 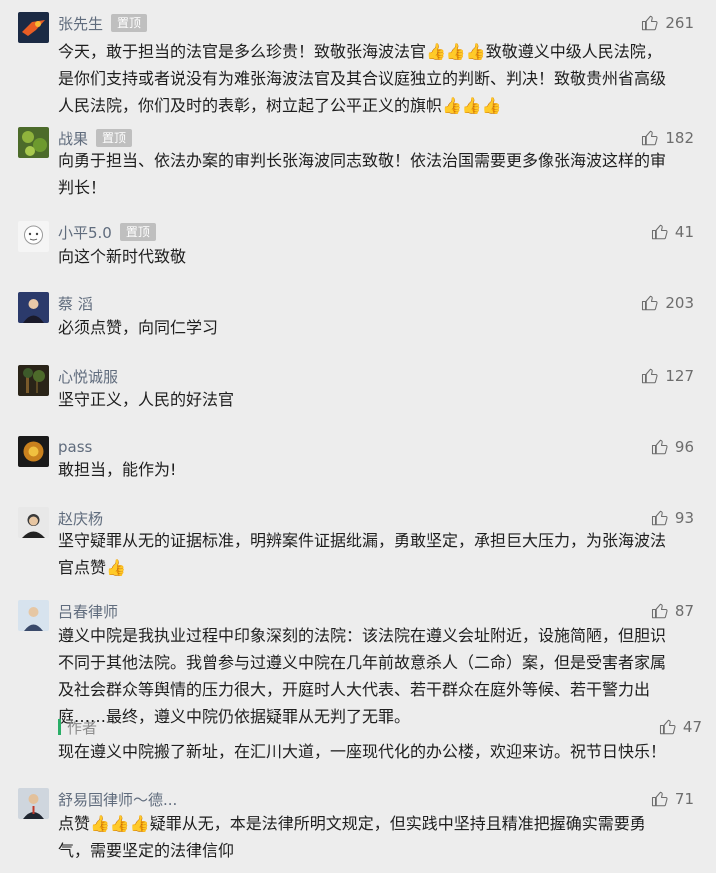 What do you see at coordinates (146, 399) in the screenshot?
I see `comment-text: 坚守正义，人民的好法官` at bounding box center [146, 399].